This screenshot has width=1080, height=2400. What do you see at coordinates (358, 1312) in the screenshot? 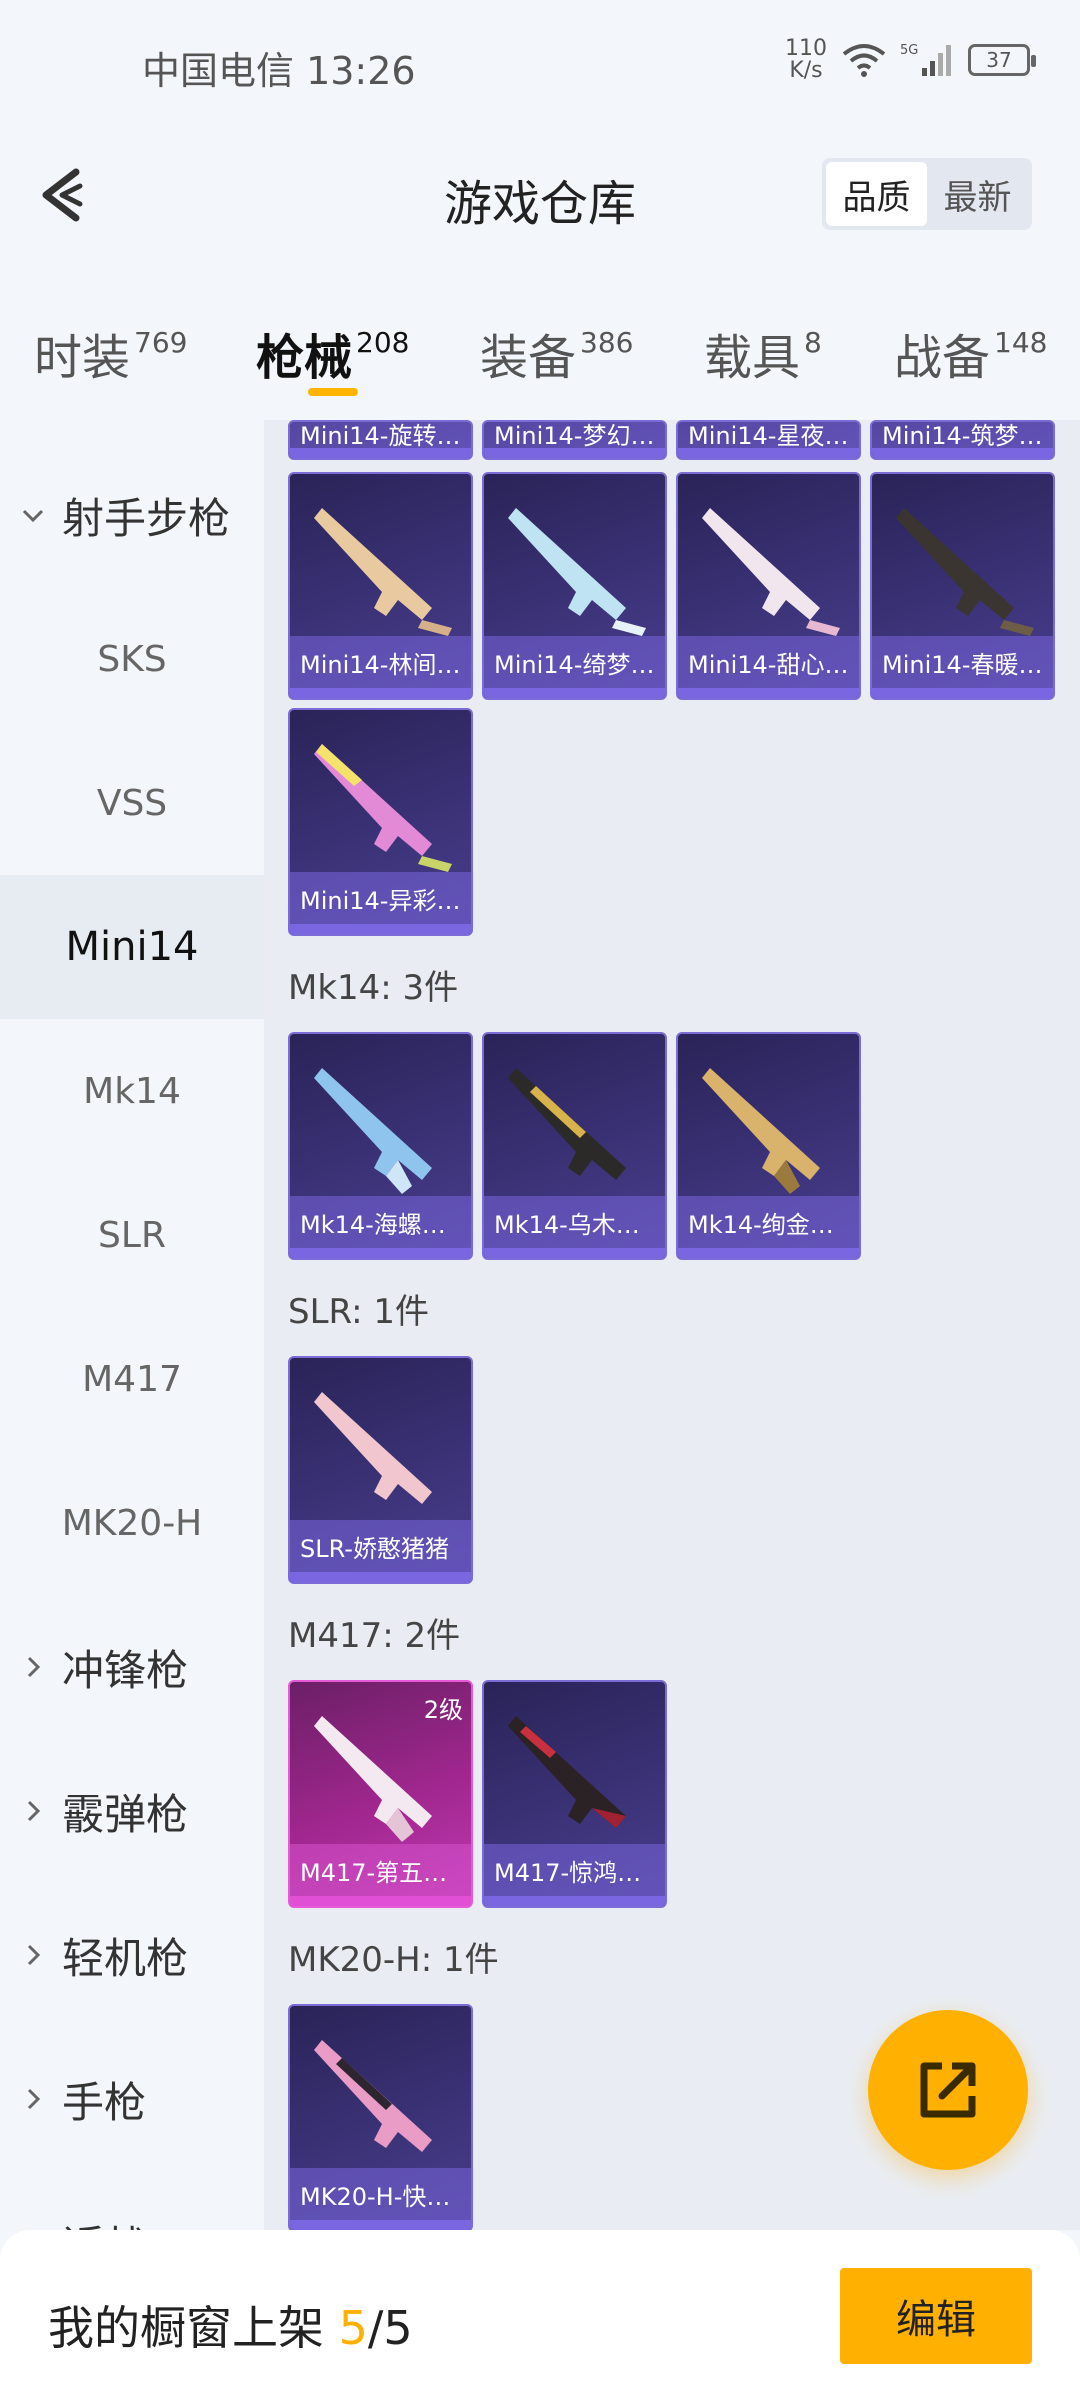
I see `section-title: SLR: 1件` at bounding box center [358, 1312].